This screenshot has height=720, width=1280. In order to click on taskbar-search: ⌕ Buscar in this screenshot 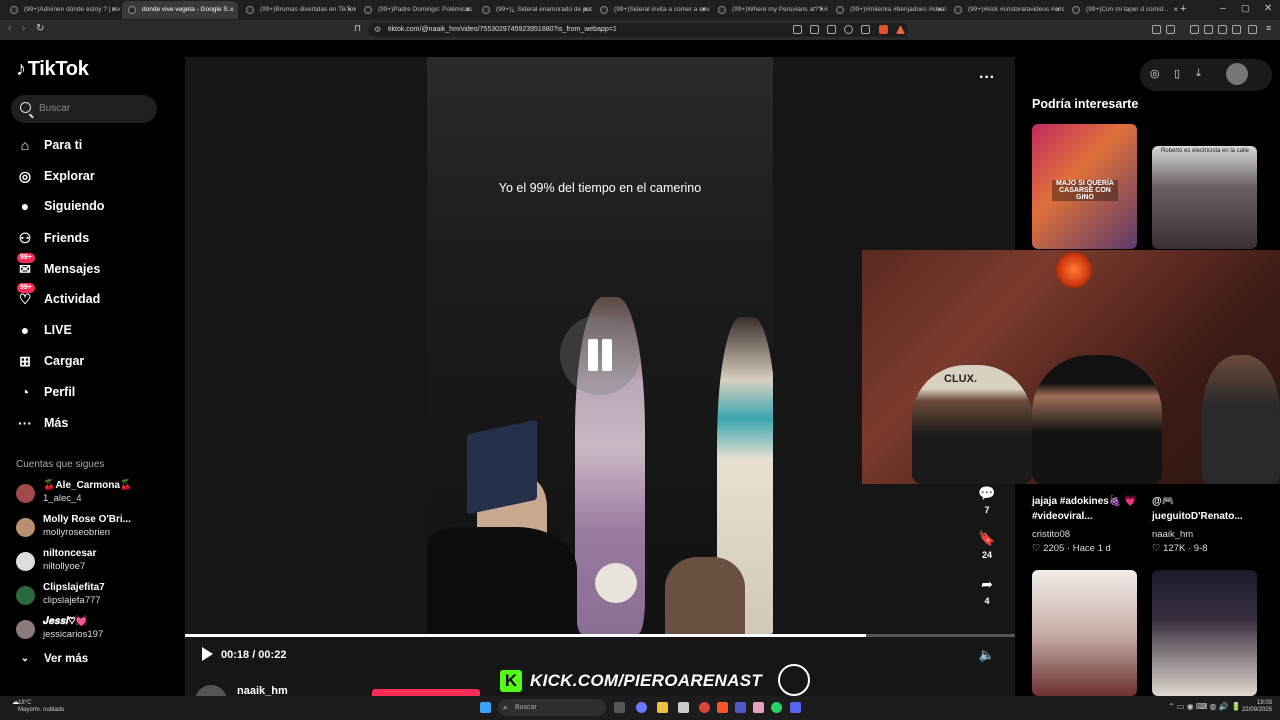, I will do `click(552, 707)`.